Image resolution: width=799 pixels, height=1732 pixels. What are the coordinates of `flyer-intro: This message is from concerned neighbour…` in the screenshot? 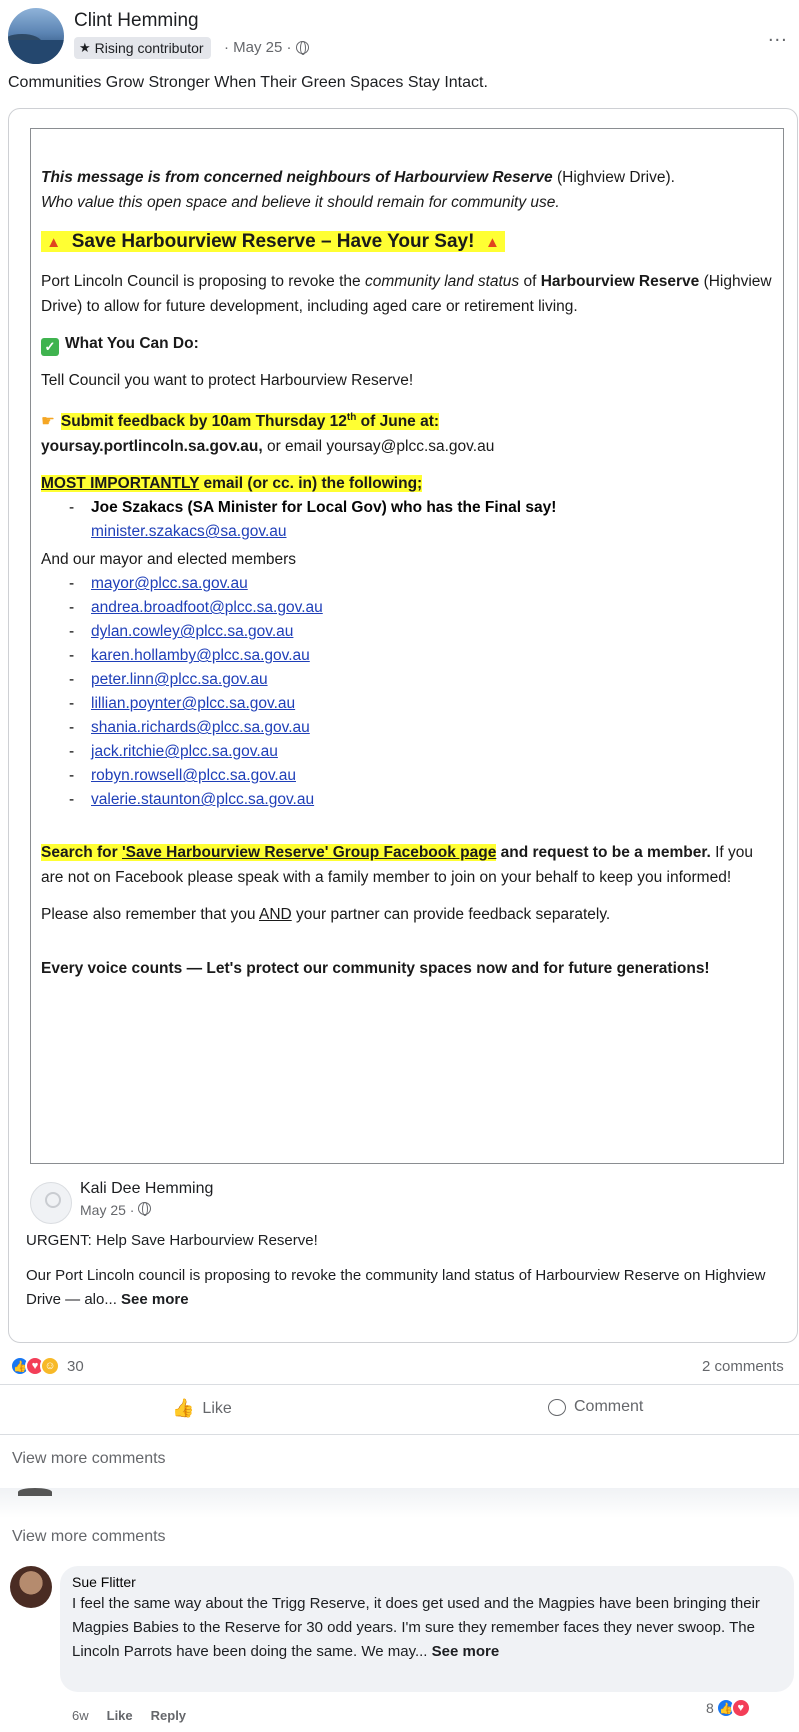 It's located at (358, 190).